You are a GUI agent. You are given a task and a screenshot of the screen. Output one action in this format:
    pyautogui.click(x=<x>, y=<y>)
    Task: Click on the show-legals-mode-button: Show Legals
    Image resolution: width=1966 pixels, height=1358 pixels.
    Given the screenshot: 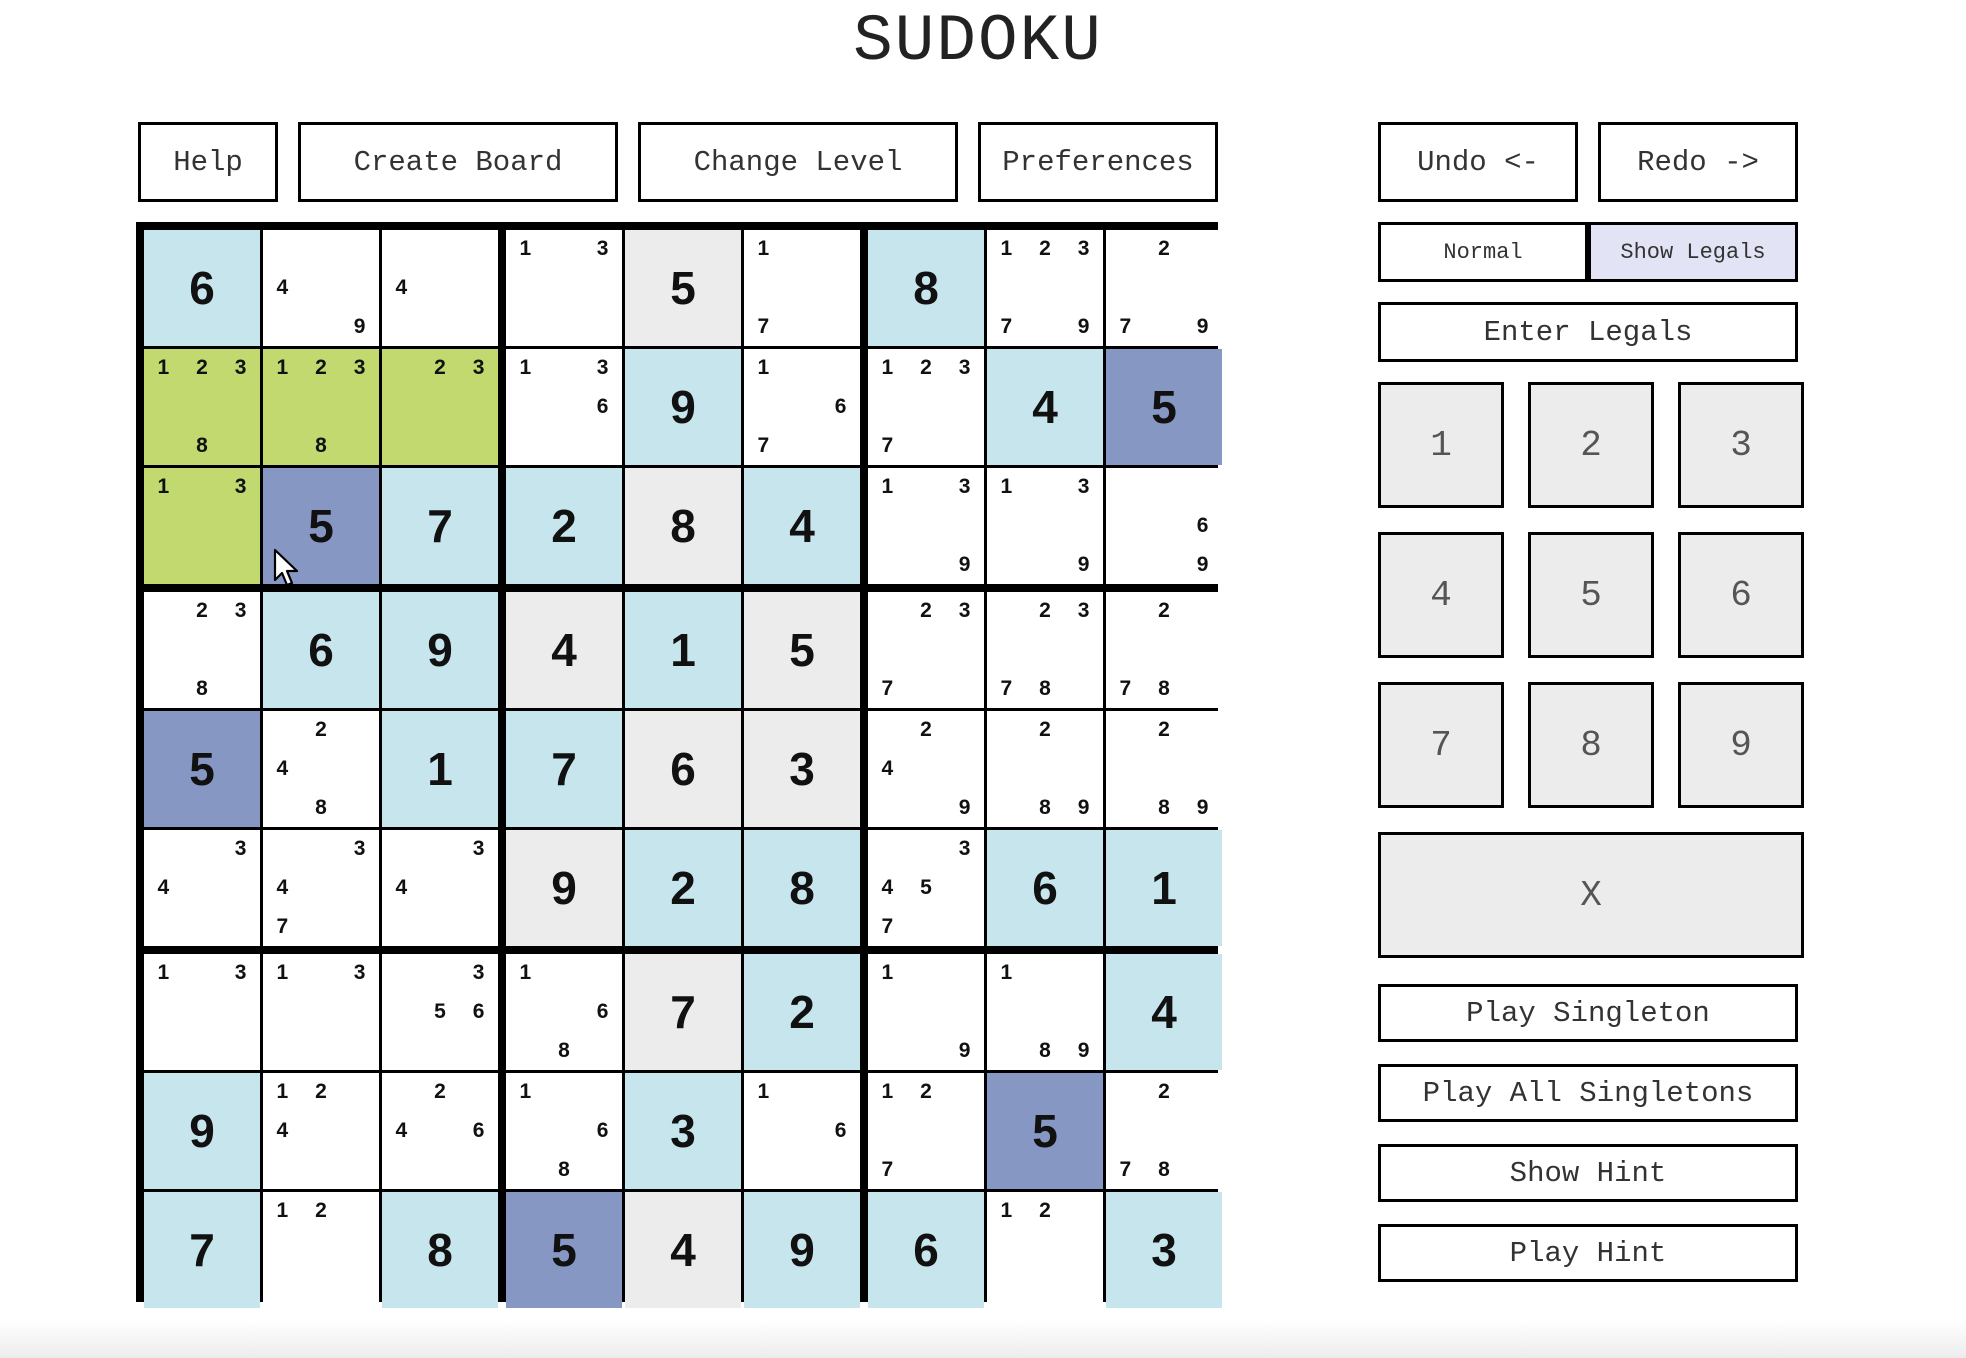 What is the action you would take?
    pyautogui.click(x=1693, y=252)
    